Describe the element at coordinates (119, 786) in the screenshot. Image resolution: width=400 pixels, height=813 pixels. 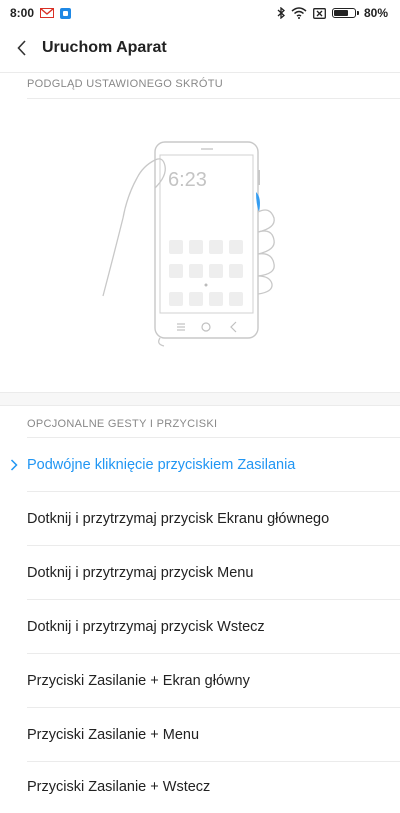
I see `option-label: Przyciski Zasilanie + Wstecz` at that location.